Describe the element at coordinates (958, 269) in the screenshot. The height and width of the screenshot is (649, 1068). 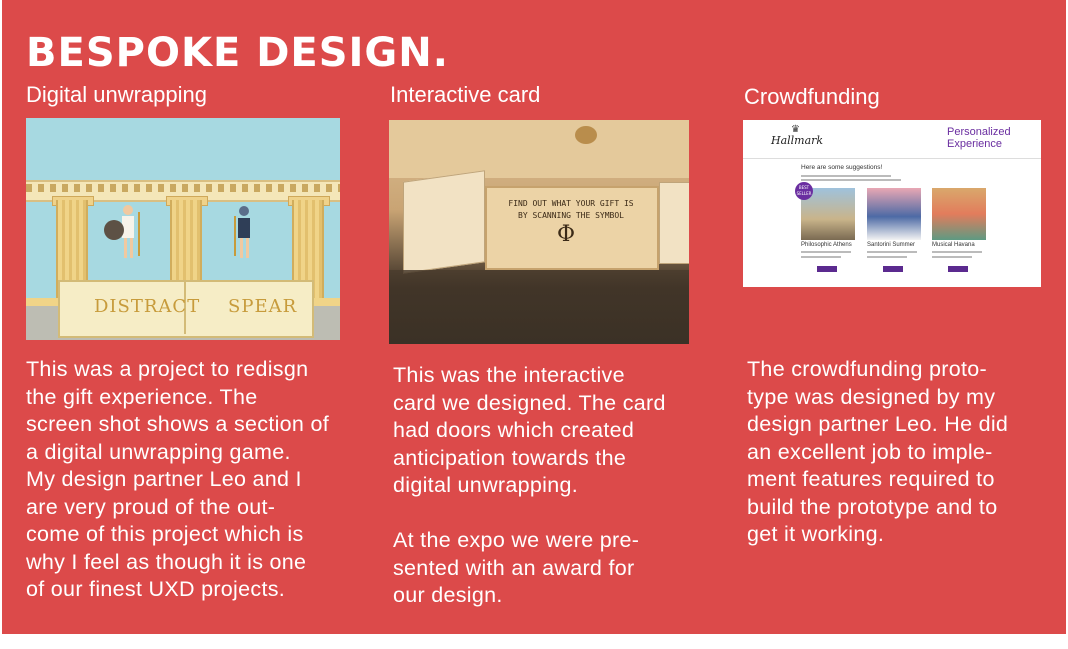
I see `select-button-havana` at that location.